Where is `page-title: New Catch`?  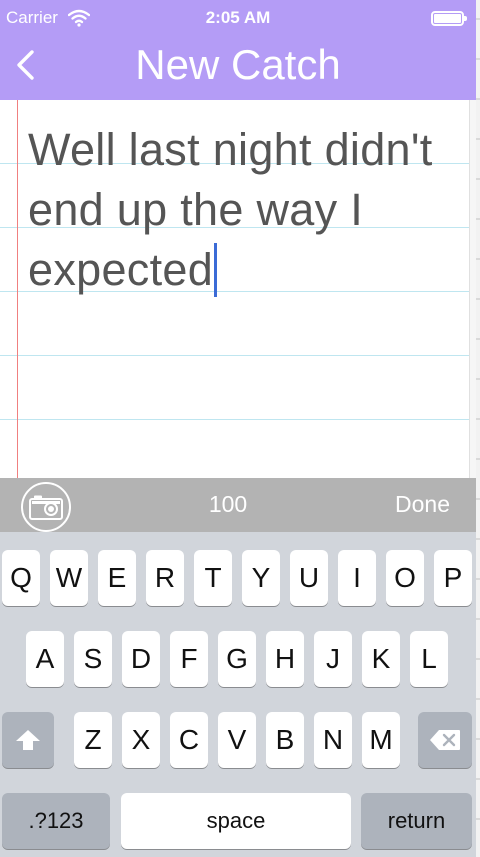 page-title: New Catch is located at coordinates (238, 64).